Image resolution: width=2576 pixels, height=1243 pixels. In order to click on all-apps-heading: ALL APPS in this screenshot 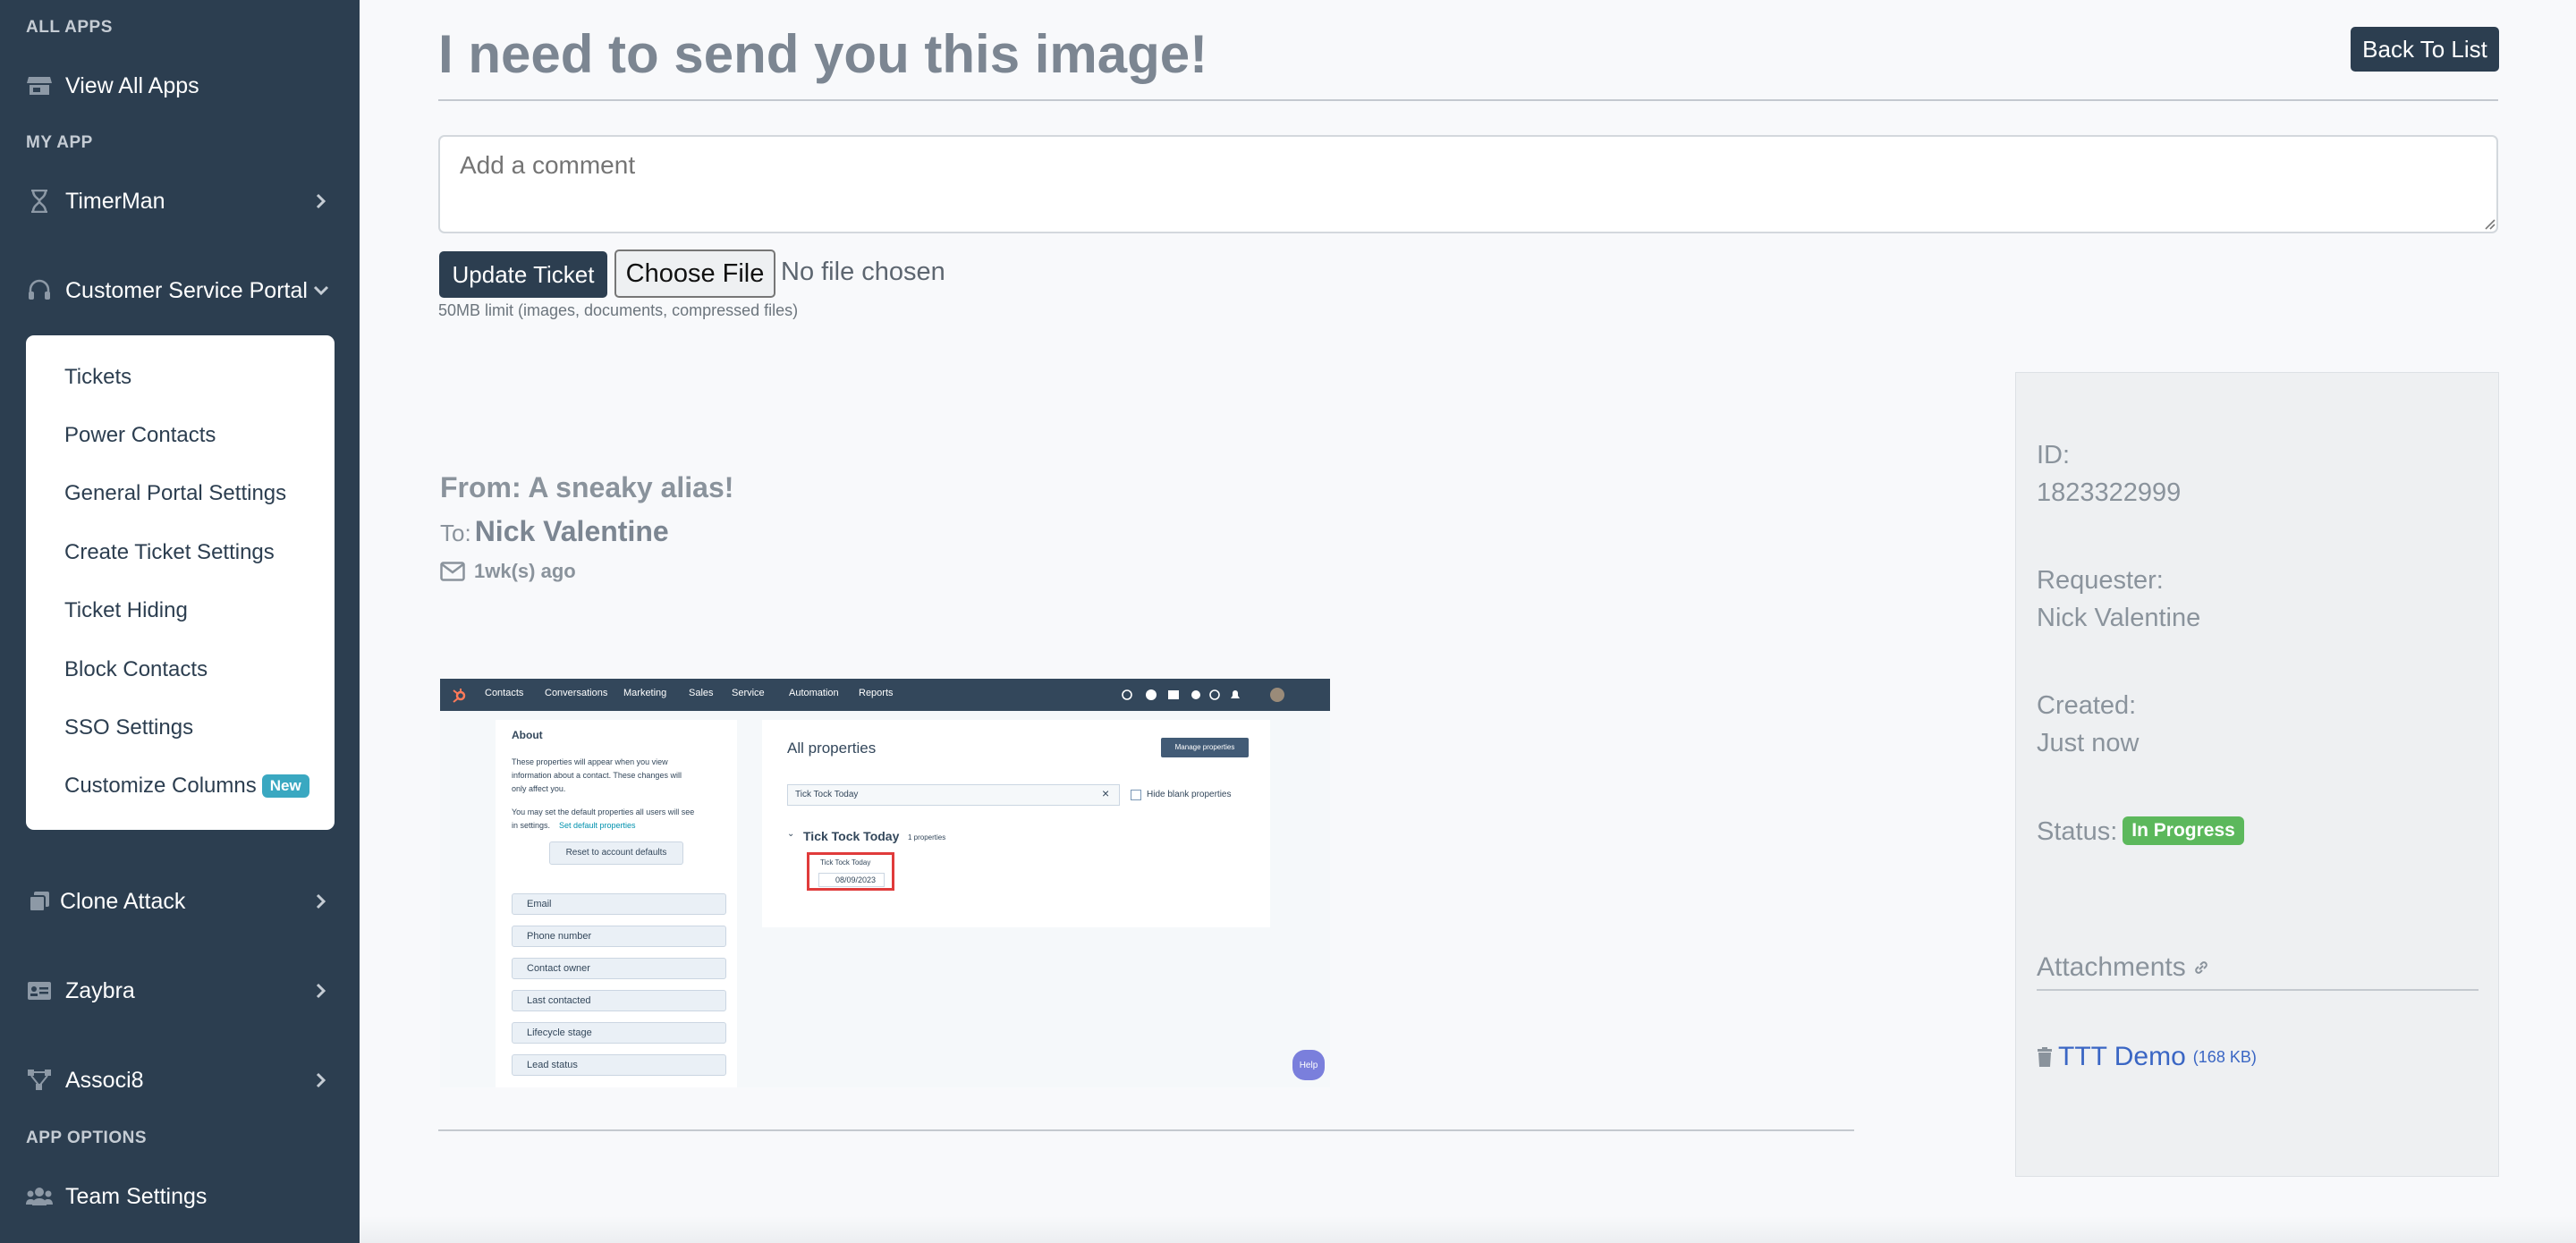, I will do `click(69, 27)`.